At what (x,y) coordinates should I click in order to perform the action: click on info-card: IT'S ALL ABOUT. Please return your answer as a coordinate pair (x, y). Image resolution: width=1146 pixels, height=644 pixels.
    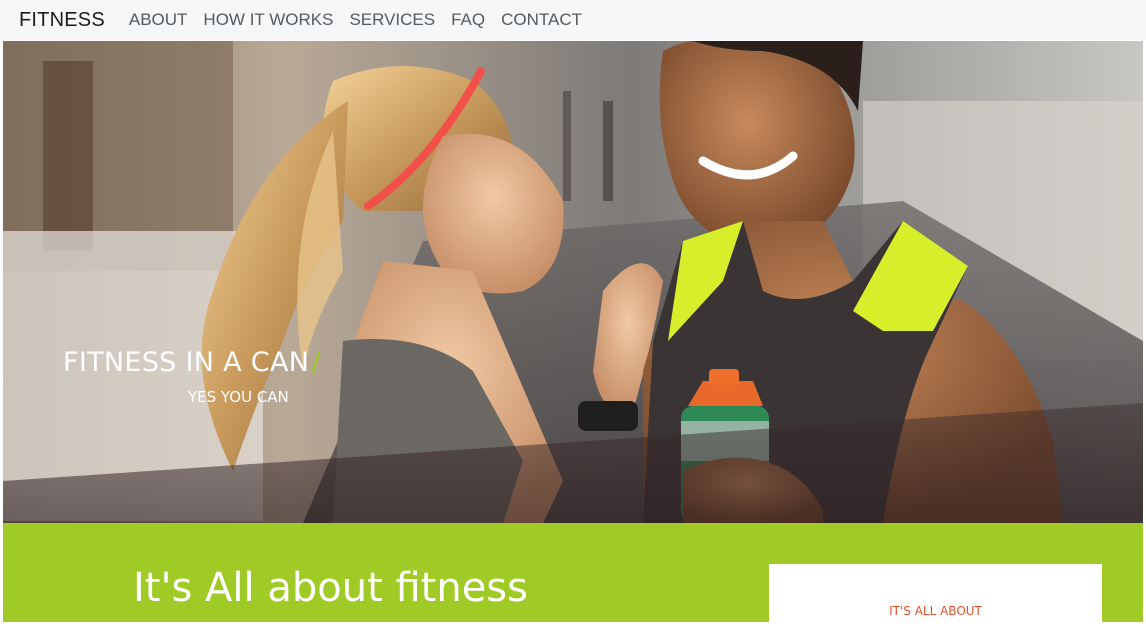
    Looking at the image, I should click on (935, 604).